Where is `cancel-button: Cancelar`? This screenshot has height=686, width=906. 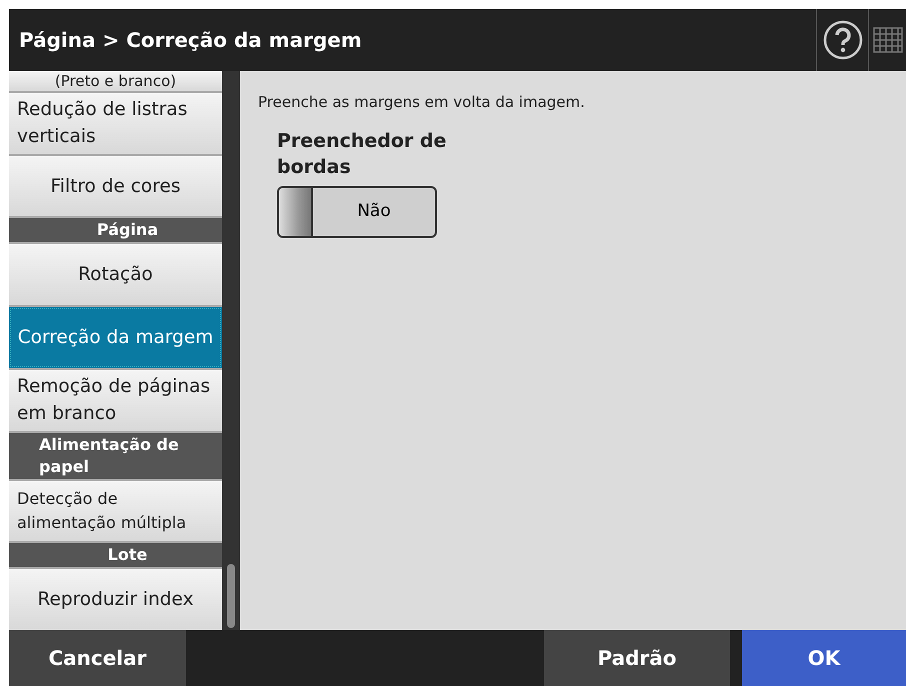
cancel-button: Cancelar is located at coordinates (97, 658).